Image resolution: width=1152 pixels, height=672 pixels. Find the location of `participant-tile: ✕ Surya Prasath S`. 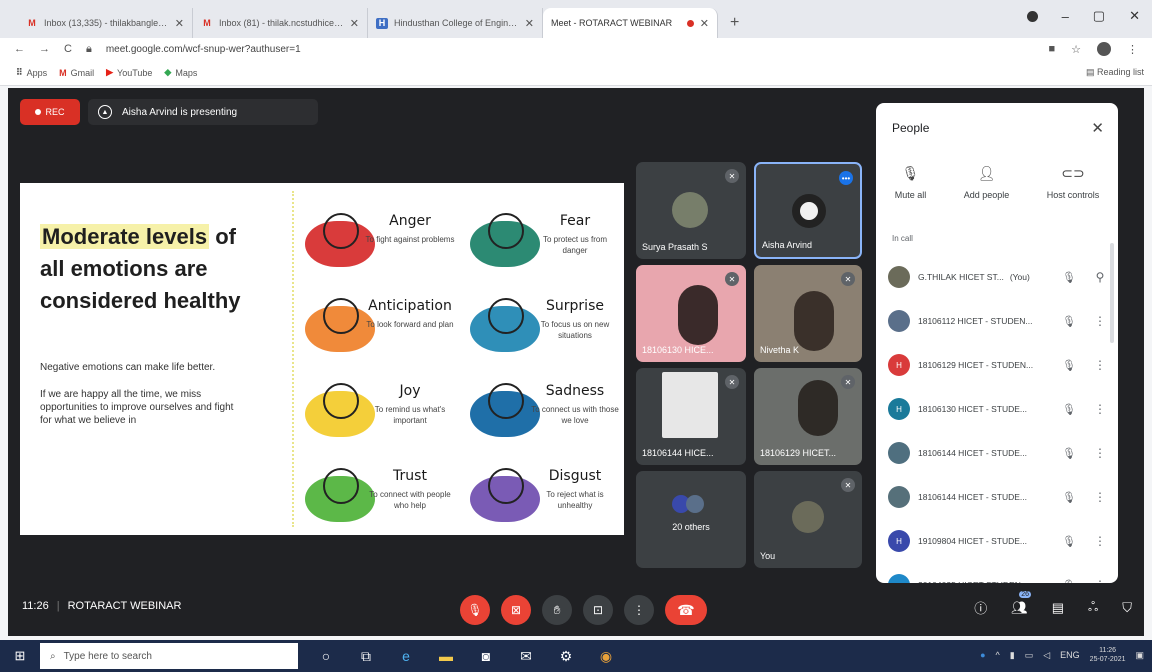

participant-tile: ✕ Surya Prasath S is located at coordinates (691, 210).